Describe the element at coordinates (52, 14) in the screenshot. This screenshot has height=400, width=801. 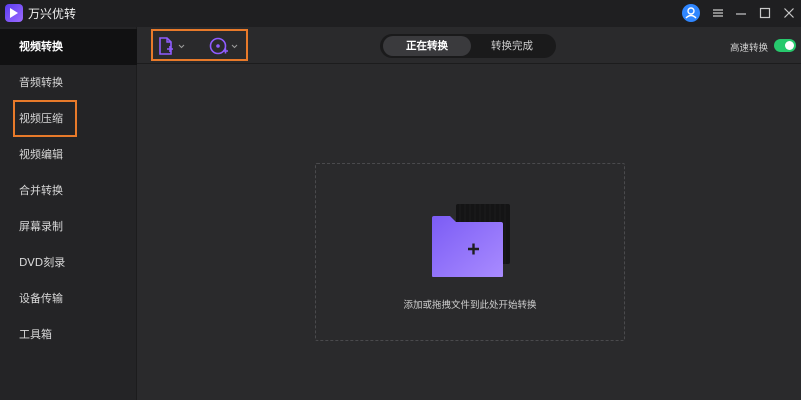
I see `app-title: 万兴优转` at that location.